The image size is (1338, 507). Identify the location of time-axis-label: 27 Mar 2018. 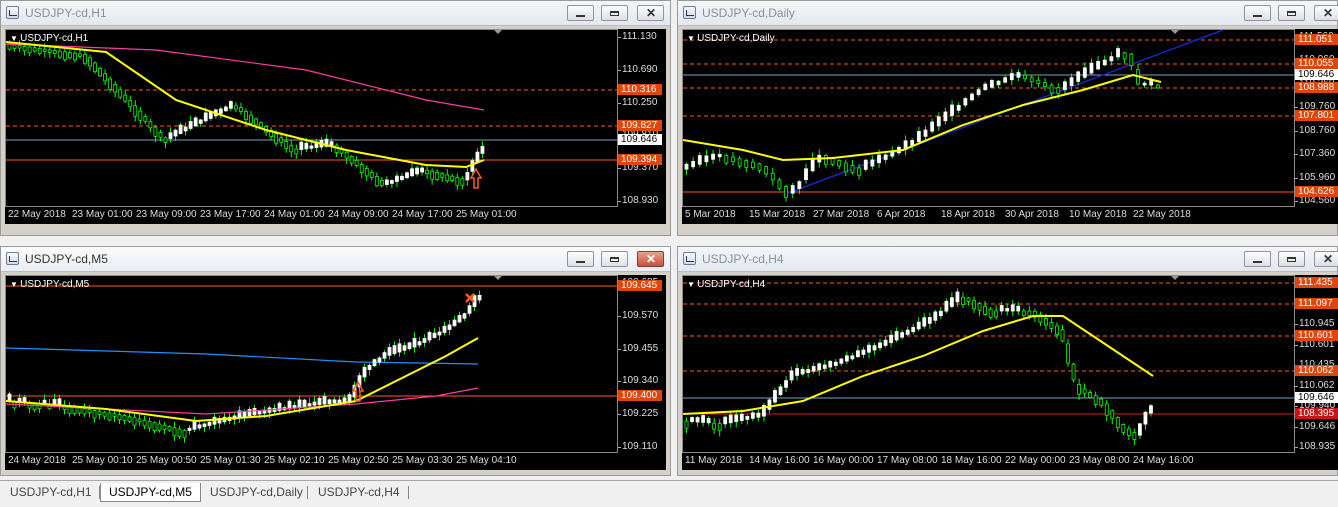
(841, 214).